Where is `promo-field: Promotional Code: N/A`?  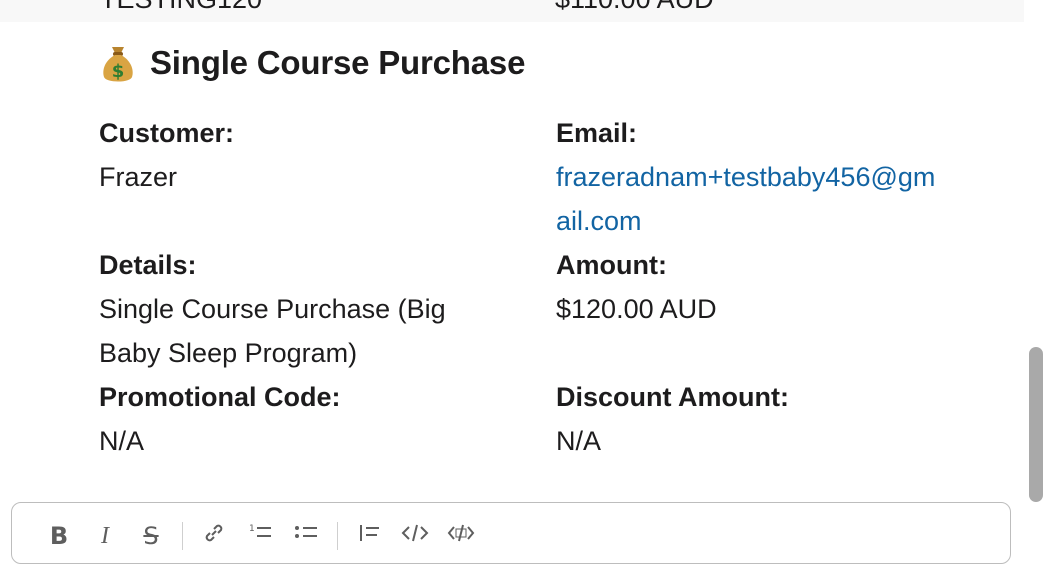 promo-field: Promotional Code: N/A is located at coordinates (220, 419).